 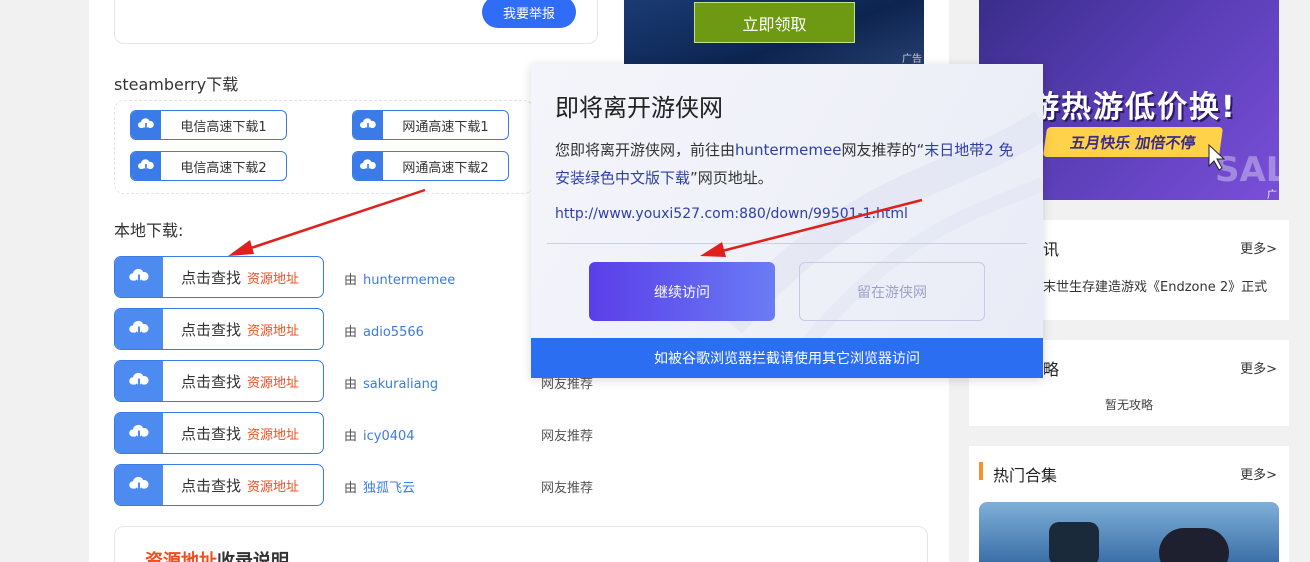 I want to click on resource-note-title: 资源地址收录说明, so click(x=217, y=554).